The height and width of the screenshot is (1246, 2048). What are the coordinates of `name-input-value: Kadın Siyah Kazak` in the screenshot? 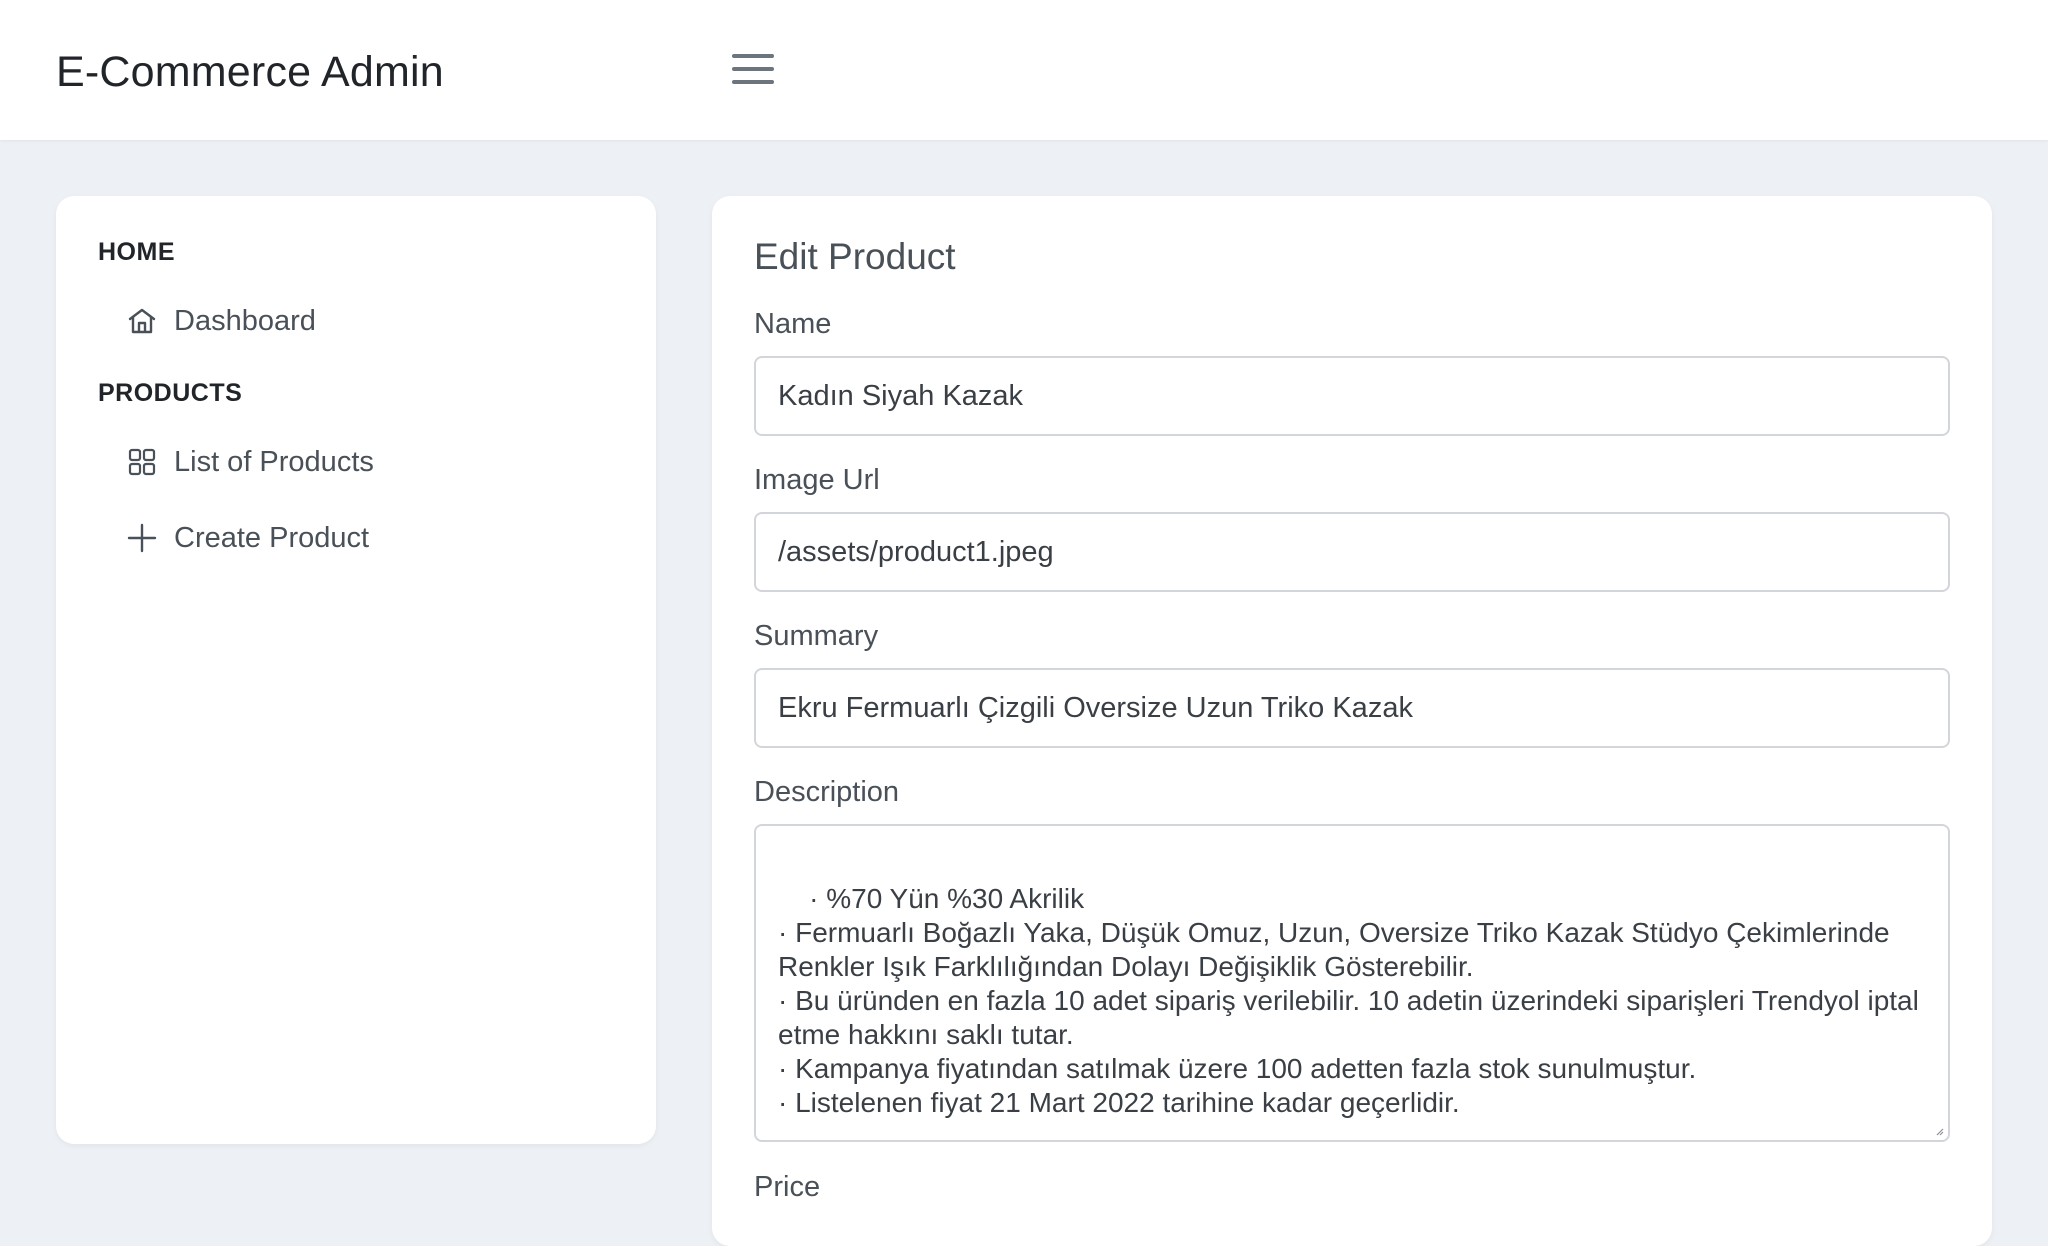 It's located at (901, 395).